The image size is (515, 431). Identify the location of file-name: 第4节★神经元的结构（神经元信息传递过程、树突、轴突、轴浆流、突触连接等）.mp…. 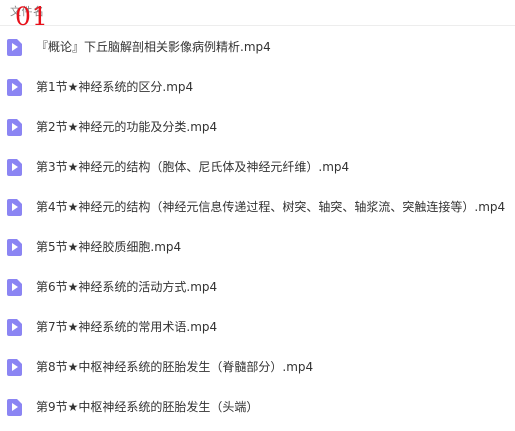
(270, 207).